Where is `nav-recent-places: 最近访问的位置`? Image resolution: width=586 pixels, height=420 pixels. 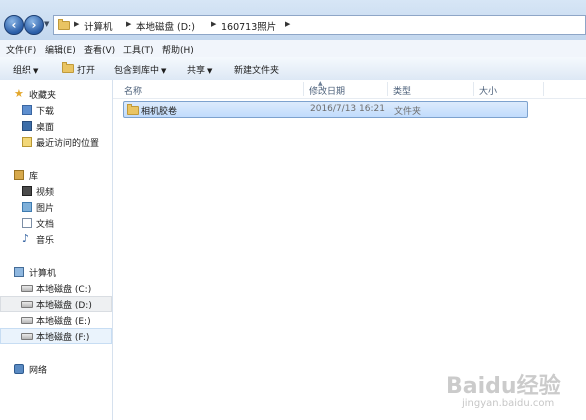
nav-recent-places: 最近访问的位置 is located at coordinates (56, 142).